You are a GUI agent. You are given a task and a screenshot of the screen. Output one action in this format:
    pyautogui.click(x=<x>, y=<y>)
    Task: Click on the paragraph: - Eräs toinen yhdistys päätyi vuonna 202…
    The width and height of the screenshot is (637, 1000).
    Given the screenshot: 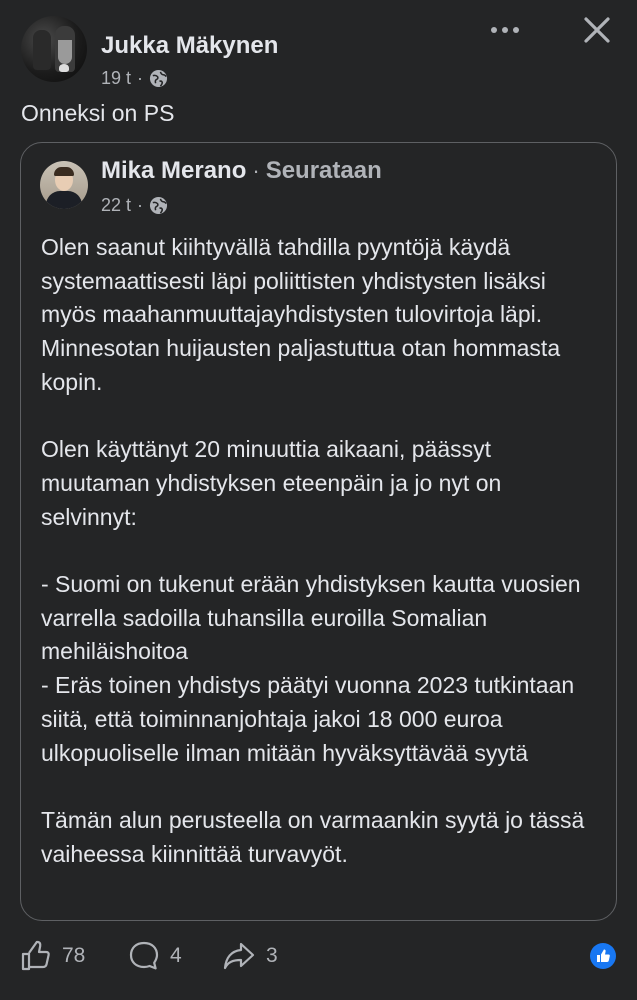 What is the action you would take?
    pyautogui.click(x=308, y=719)
    